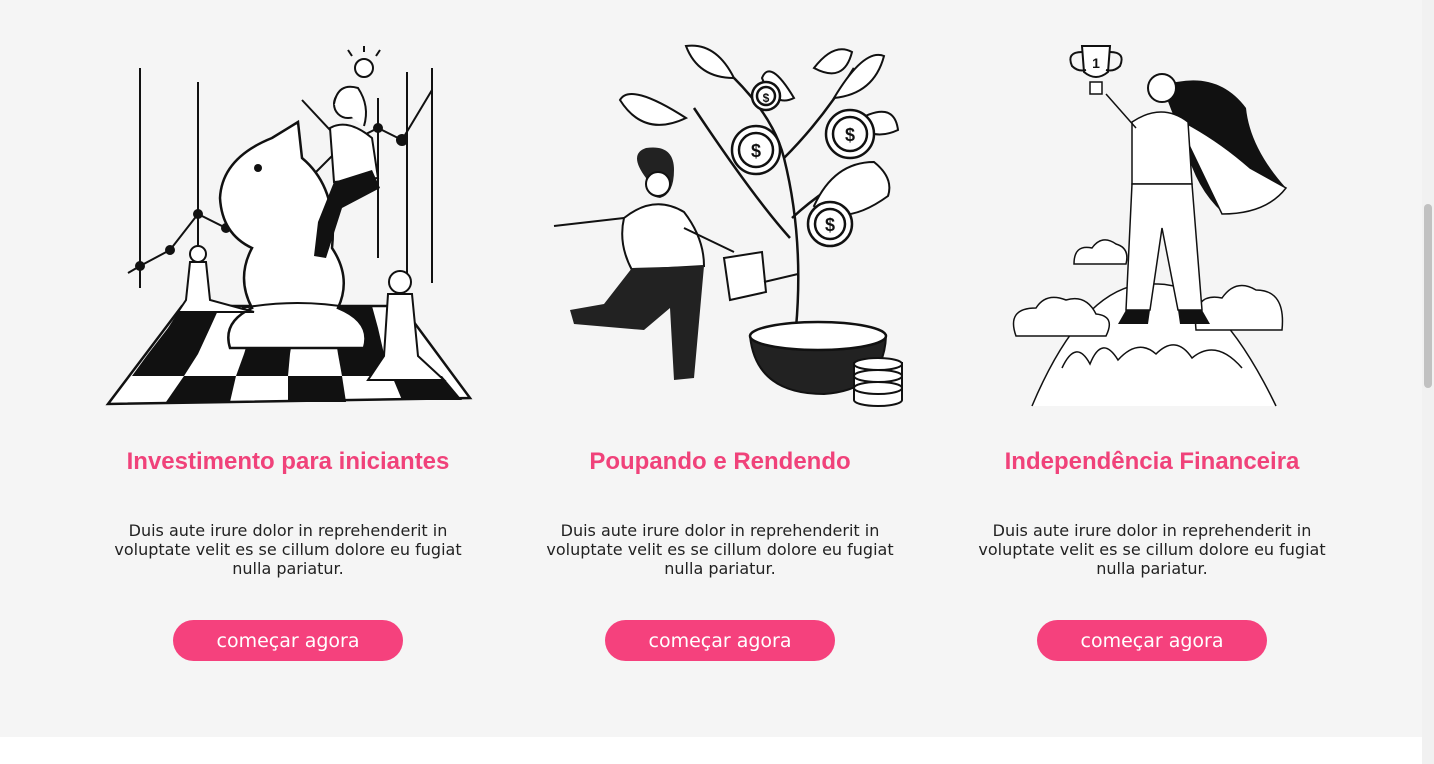 This screenshot has height=764, width=1434. Describe the element at coordinates (728, 225) in the screenshot. I see `money-tree-illustration: $ $ $ $` at that location.